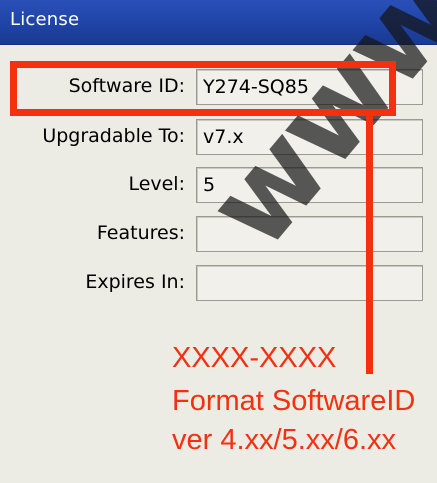 The height and width of the screenshot is (483, 437). Describe the element at coordinates (45, 19) in the screenshot. I see `window-title: License` at that location.